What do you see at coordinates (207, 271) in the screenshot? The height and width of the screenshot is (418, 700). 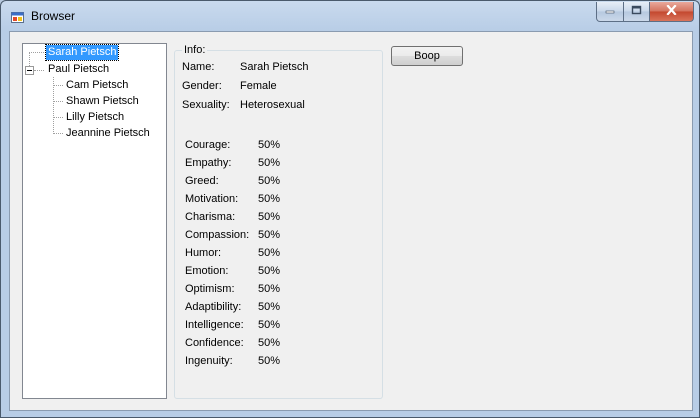 I see `trait-label: Emotion:` at bounding box center [207, 271].